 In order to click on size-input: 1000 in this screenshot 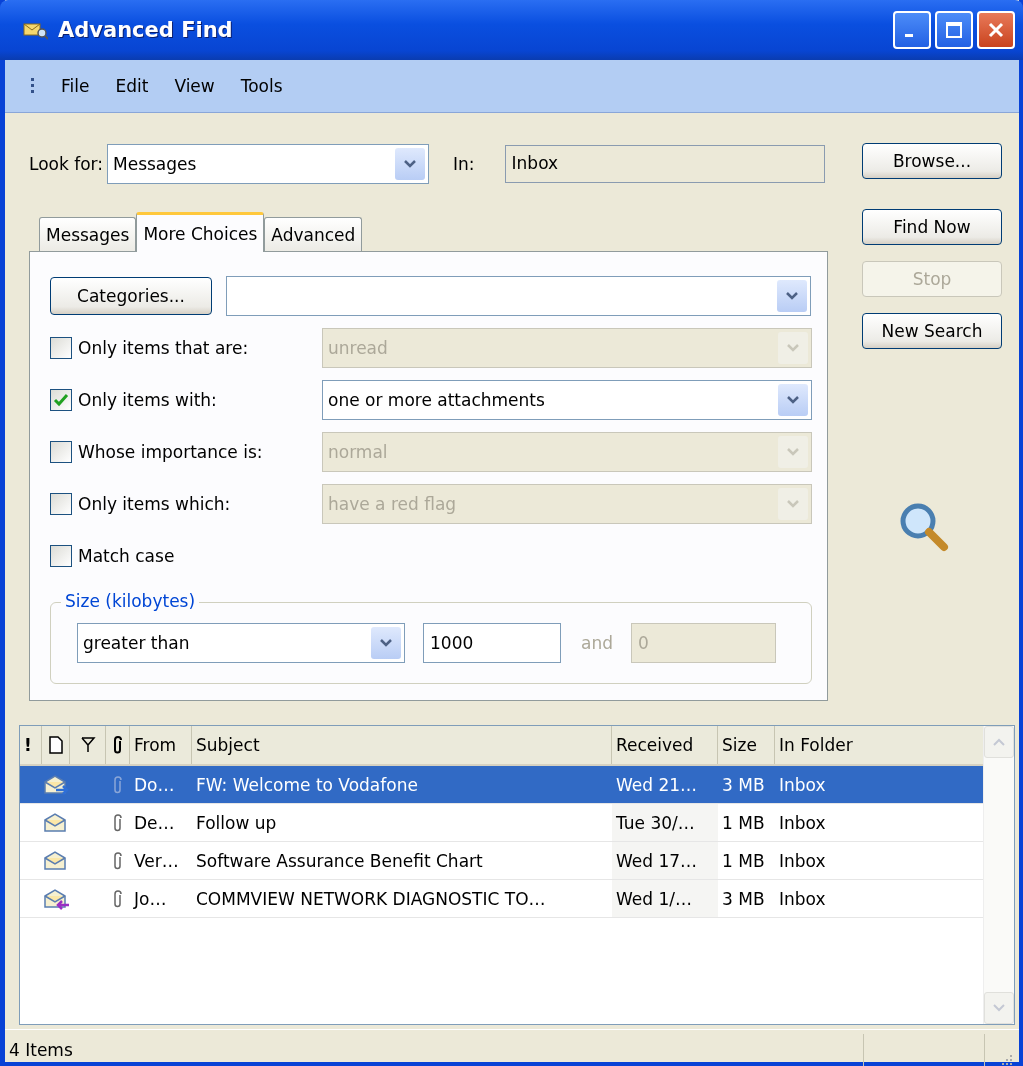, I will do `click(492, 643)`.